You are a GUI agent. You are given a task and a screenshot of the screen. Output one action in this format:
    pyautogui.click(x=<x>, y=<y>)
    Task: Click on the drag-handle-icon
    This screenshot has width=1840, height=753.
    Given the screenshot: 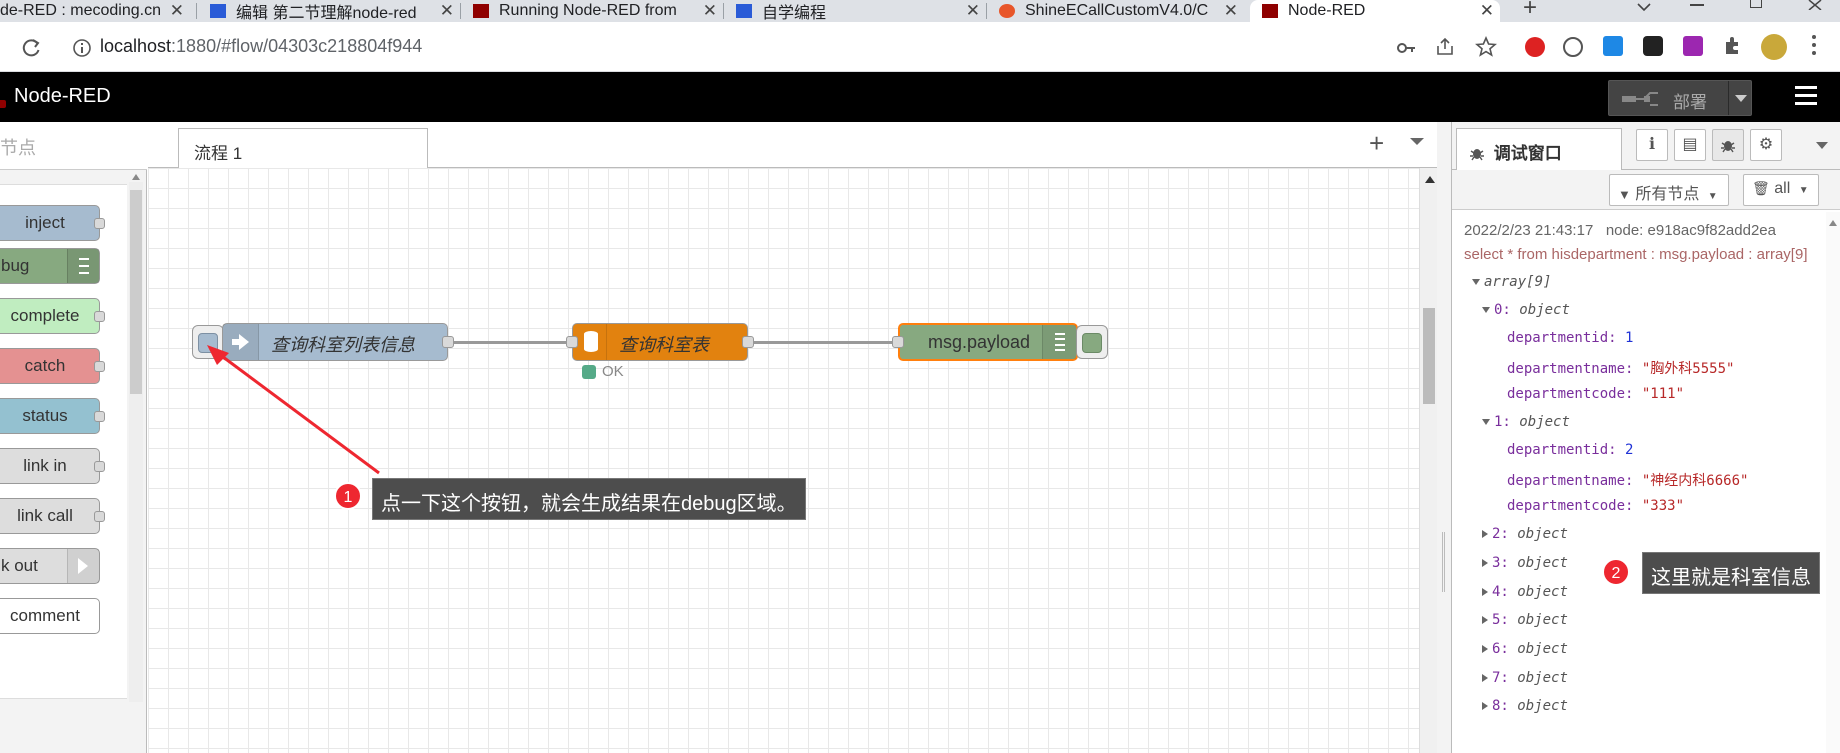 What is the action you would take?
    pyautogui.click(x=1443, y=562)
    